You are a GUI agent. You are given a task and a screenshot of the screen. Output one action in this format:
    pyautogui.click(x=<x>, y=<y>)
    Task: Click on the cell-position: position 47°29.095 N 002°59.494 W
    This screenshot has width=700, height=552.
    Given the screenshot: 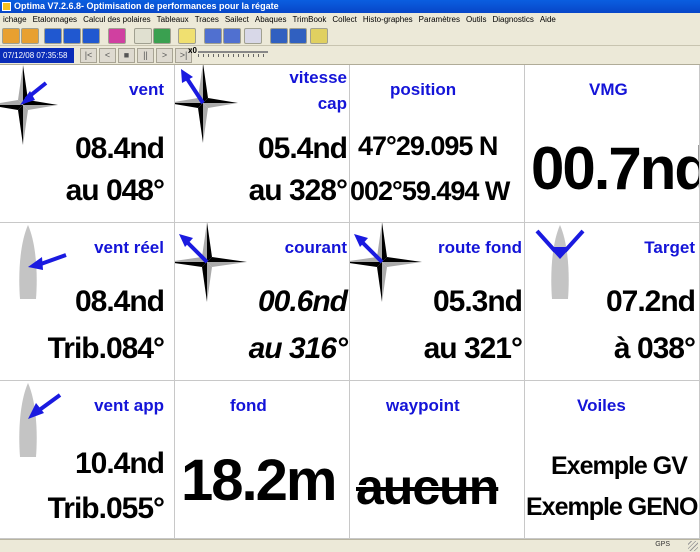 What is the action you would take?
    pyautogui.click(x=437, y=144)
    